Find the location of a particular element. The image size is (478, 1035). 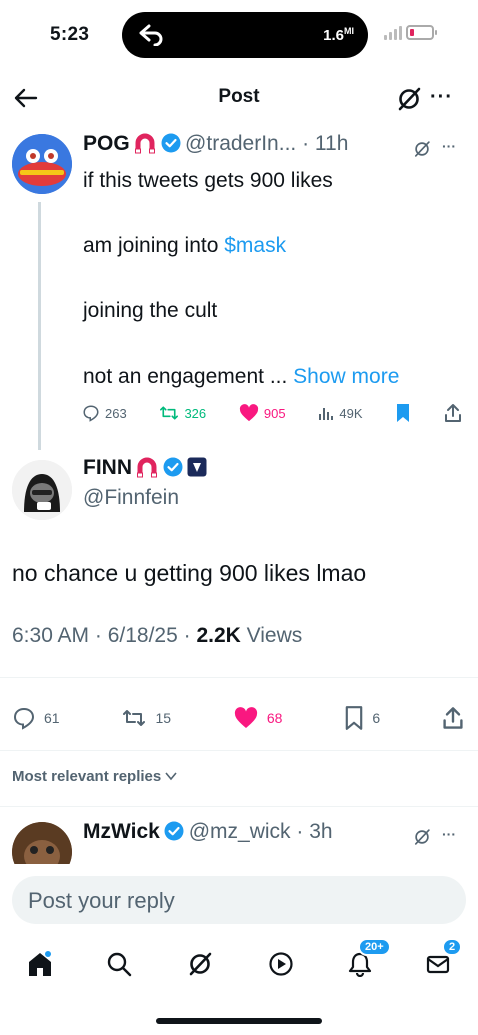

tweet-timestamp: 6:30 AM · 6/18/25 · 2.2K Views is located at coordinates (157, 635).